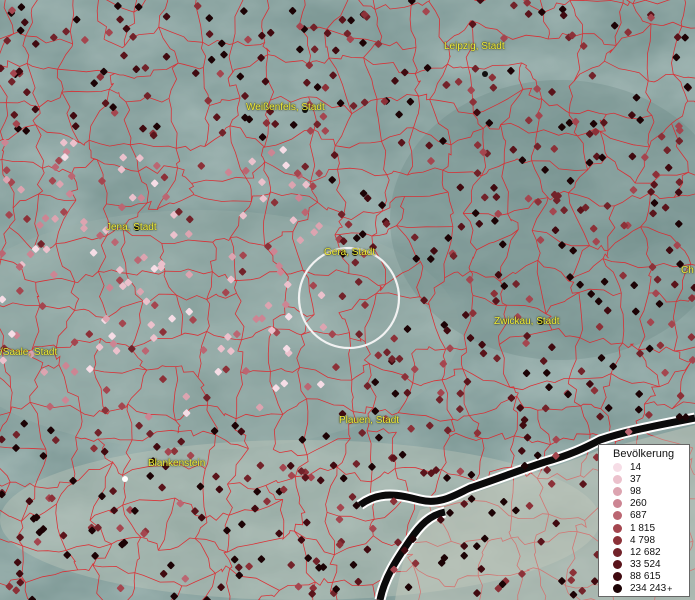  I want to click on legend-item: 1 815, so click(644, 528).